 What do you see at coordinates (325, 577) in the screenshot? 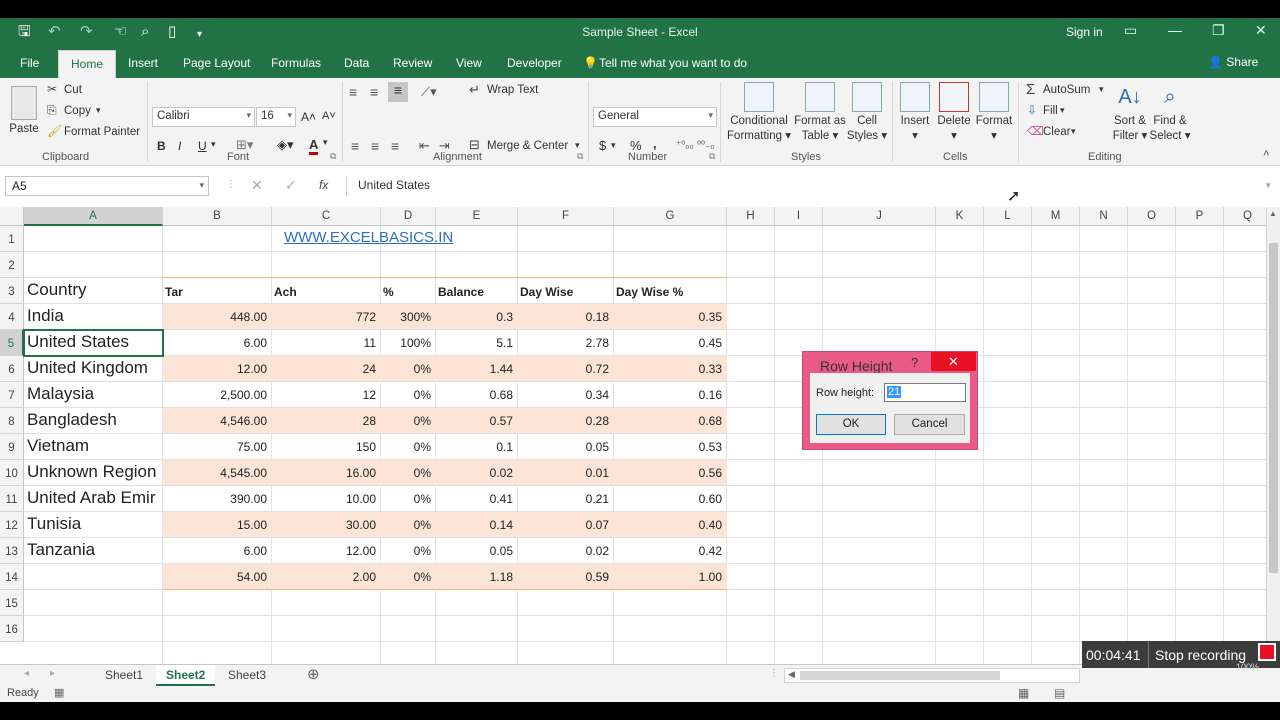
I see `data-cell: 2.00` at bounding box center [325, 577].